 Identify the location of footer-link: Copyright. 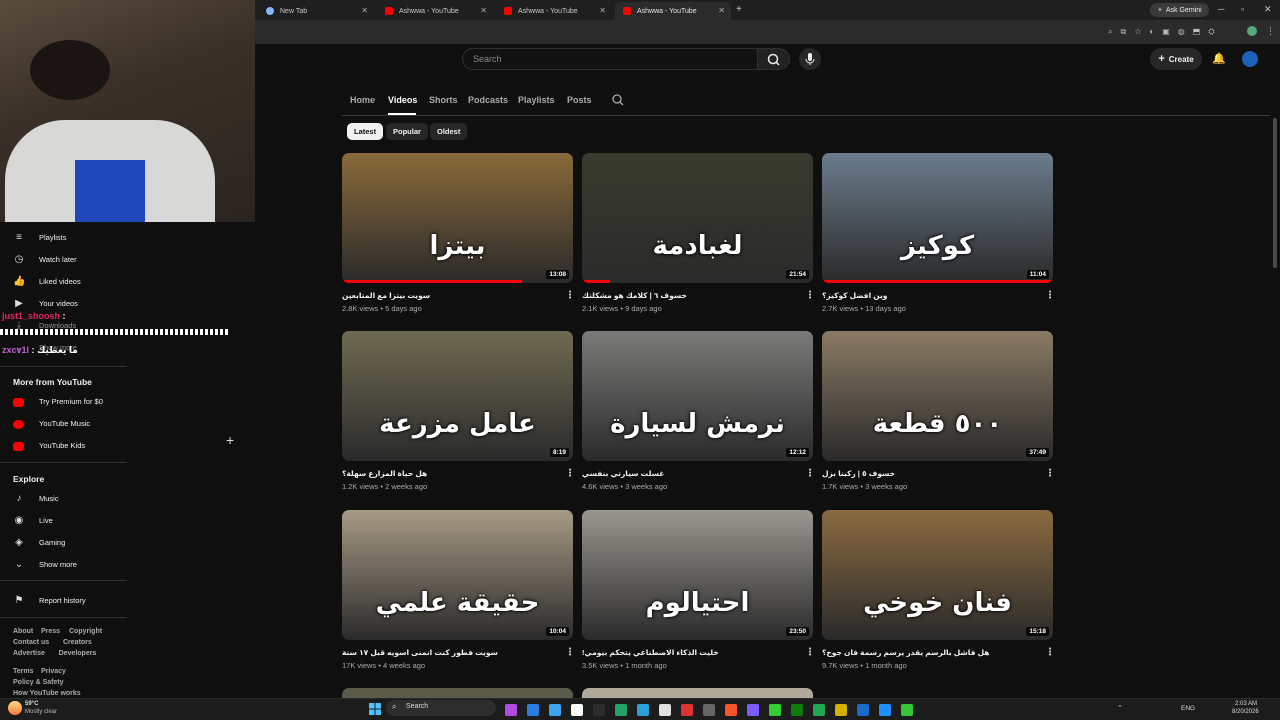
(85, 631).